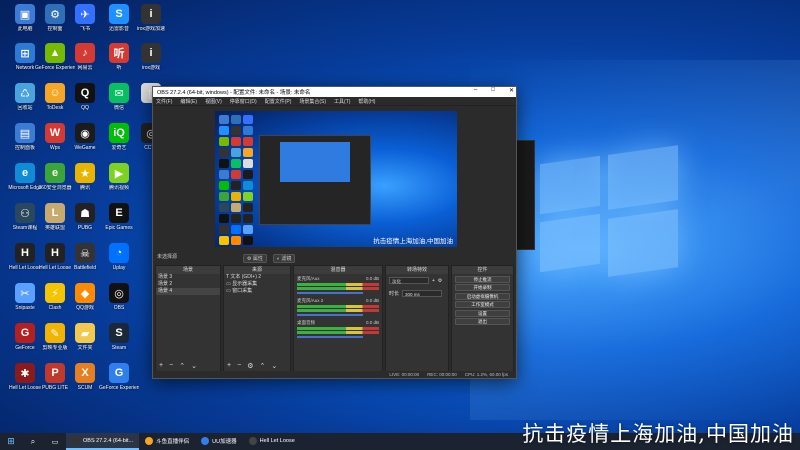 The height and width of the screenshot is (450, 800). I want to click on app-icon: ☺, so click(55, 93).